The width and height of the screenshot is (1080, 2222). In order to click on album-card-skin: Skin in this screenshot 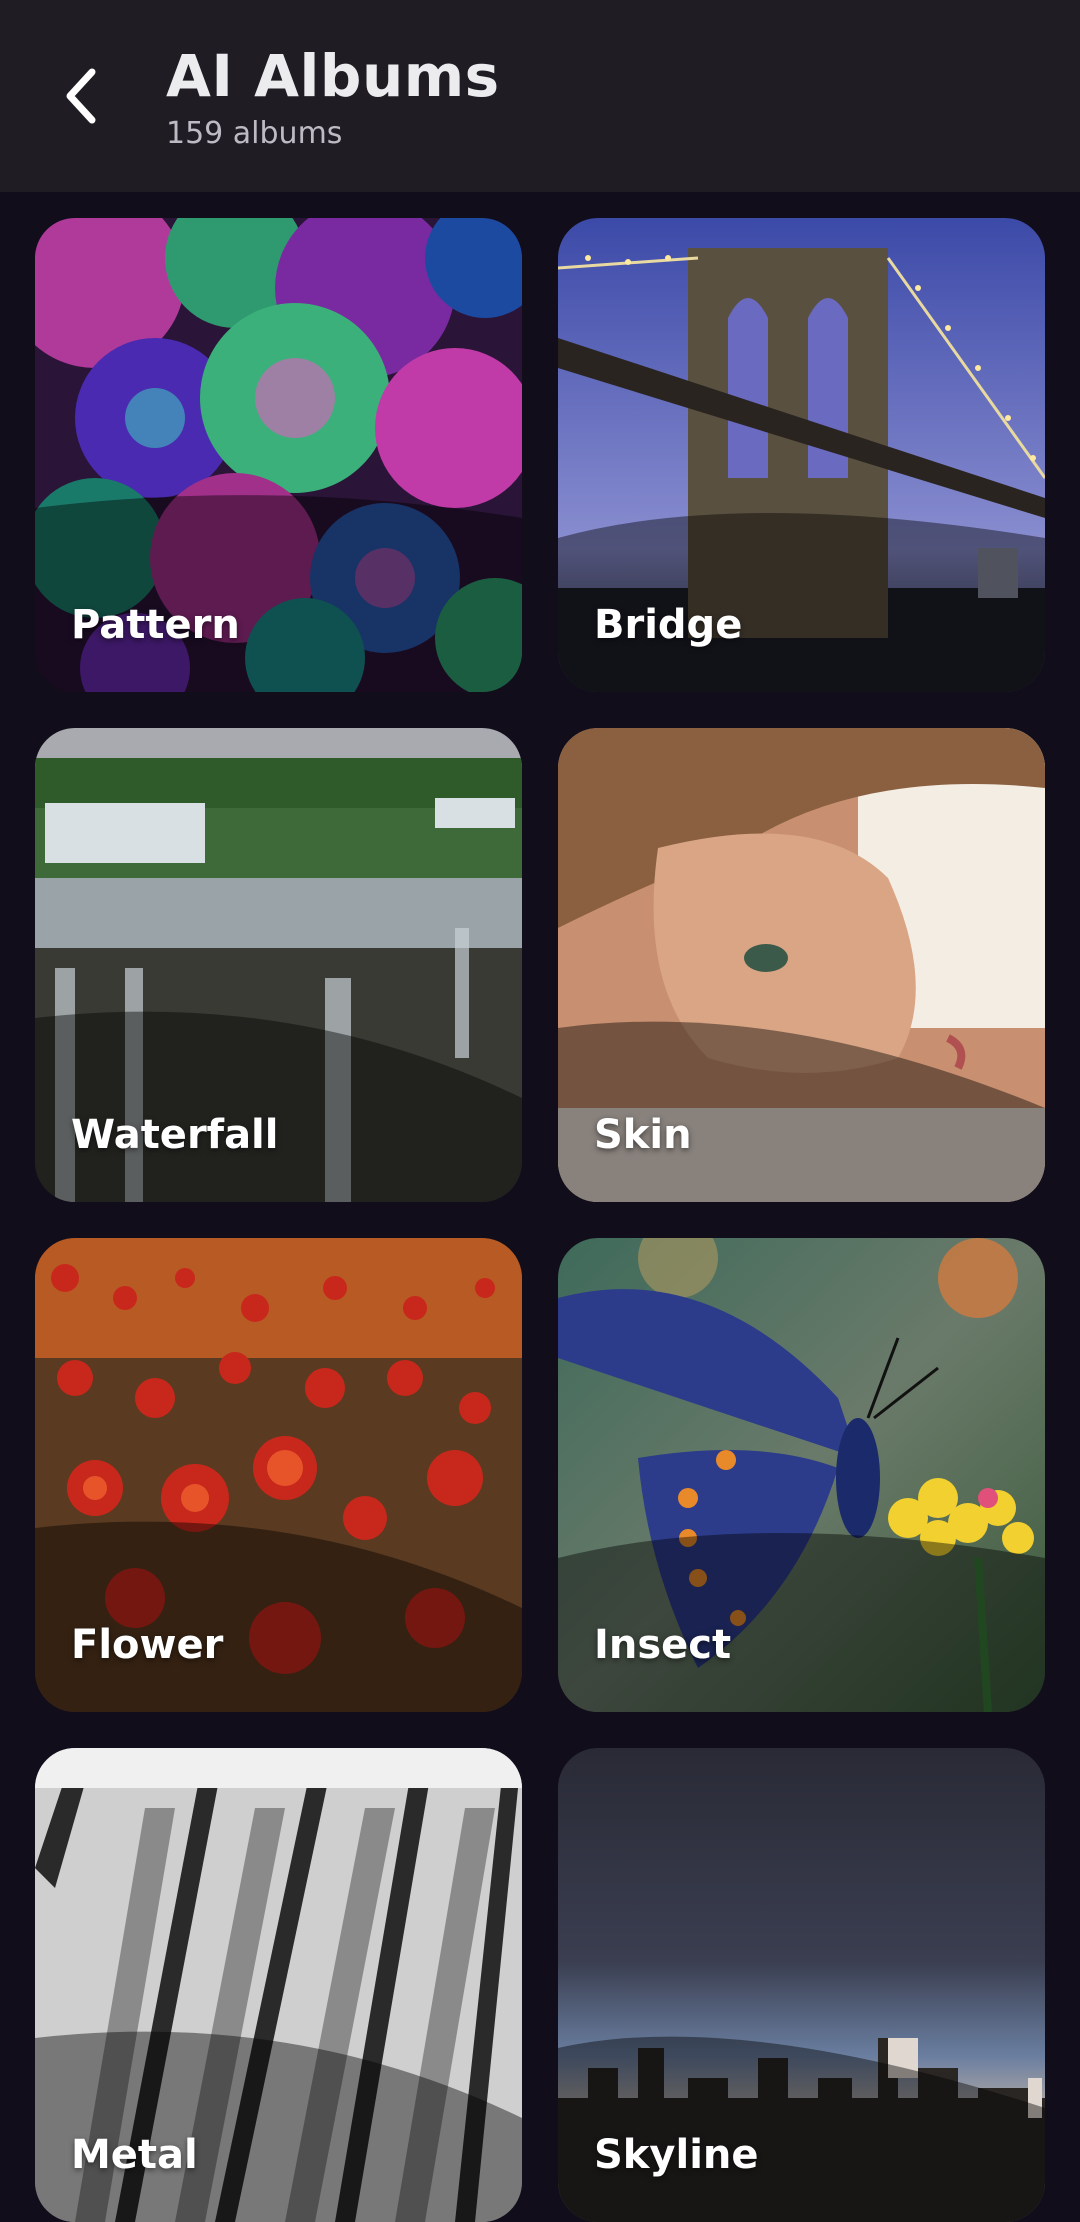, I will do `click(801, 965)`.